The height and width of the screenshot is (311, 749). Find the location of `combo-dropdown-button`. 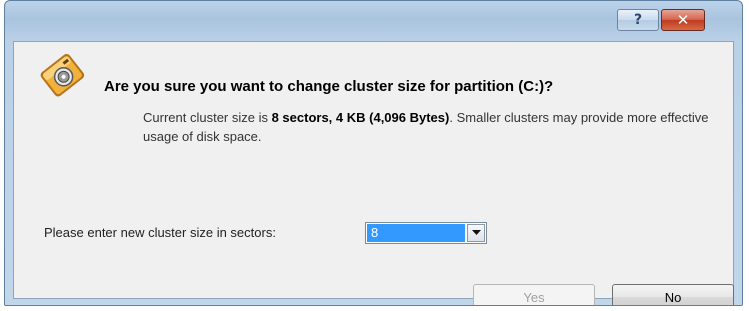

combo-dropdown-button is located at coordinates (476, 233).